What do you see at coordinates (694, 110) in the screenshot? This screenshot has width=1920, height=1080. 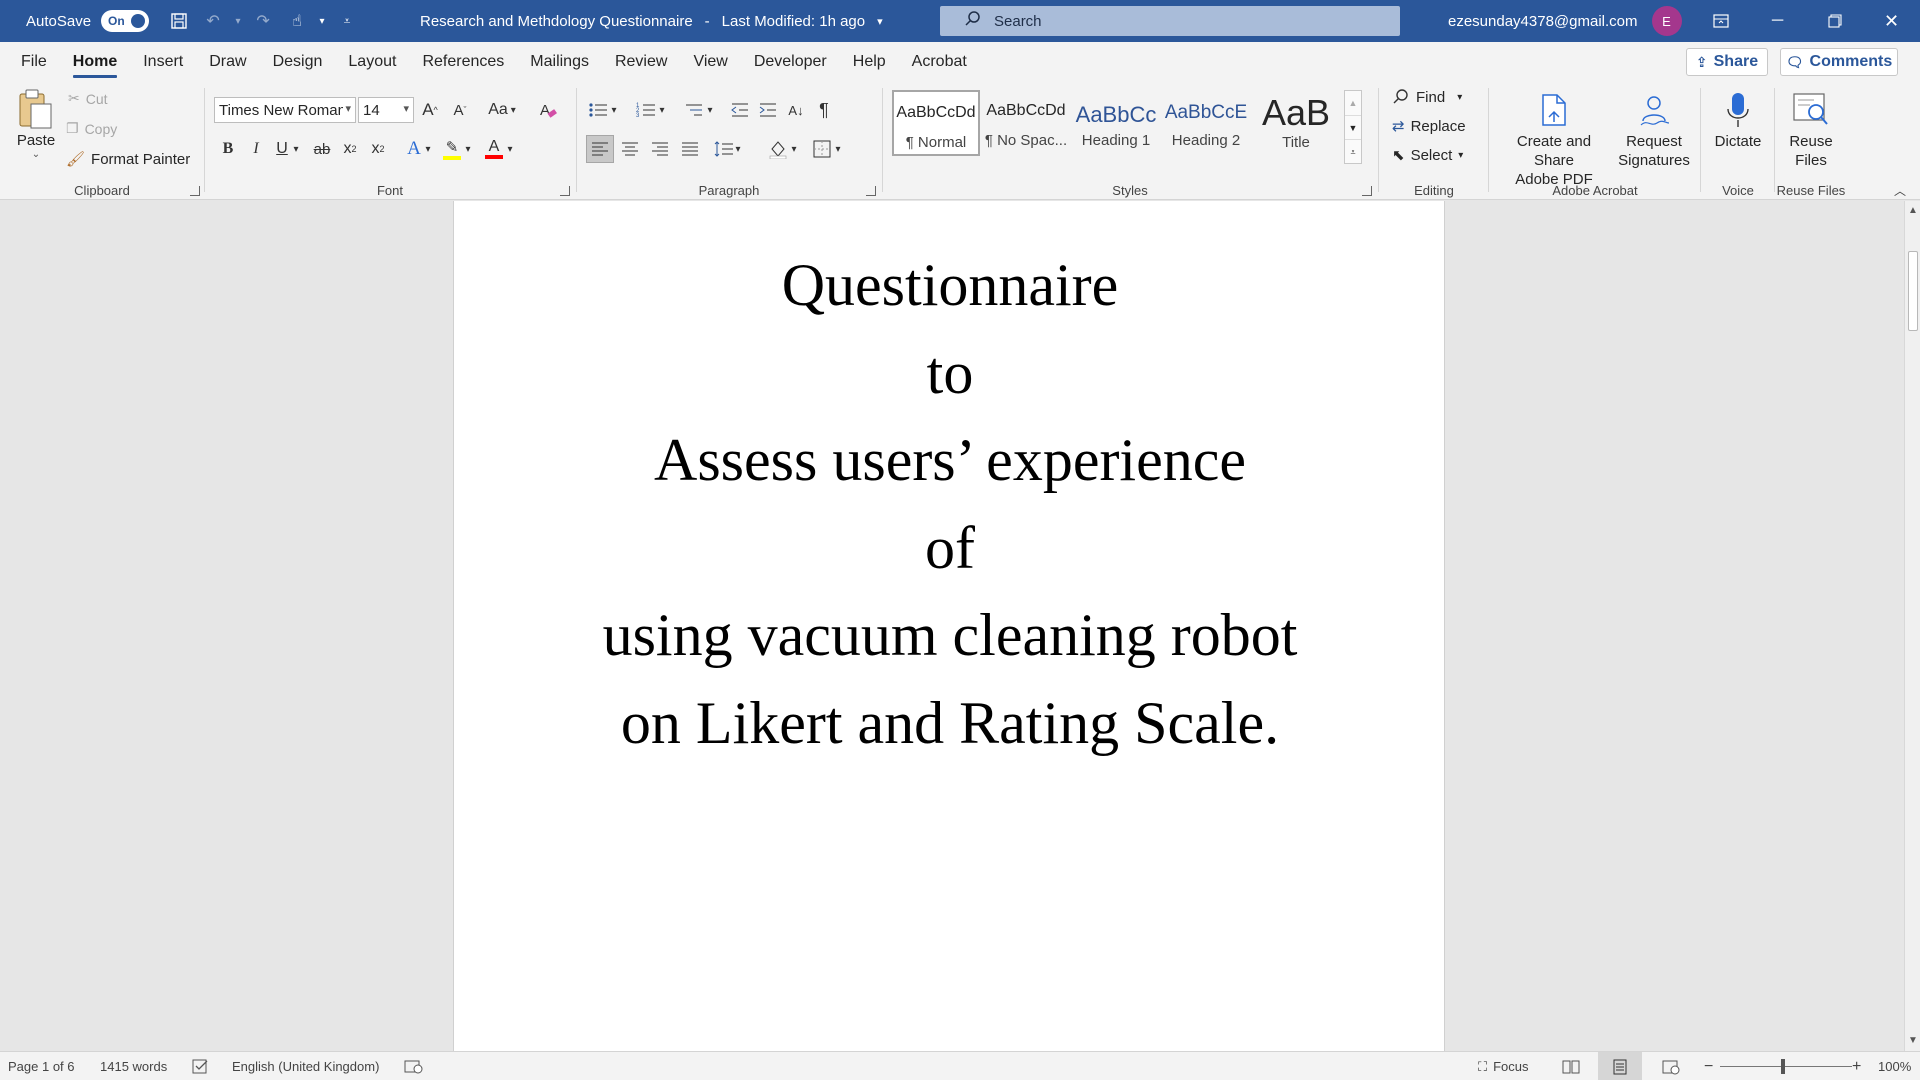 I see `multilevel-list-icon` at bounding box center [694, 110].